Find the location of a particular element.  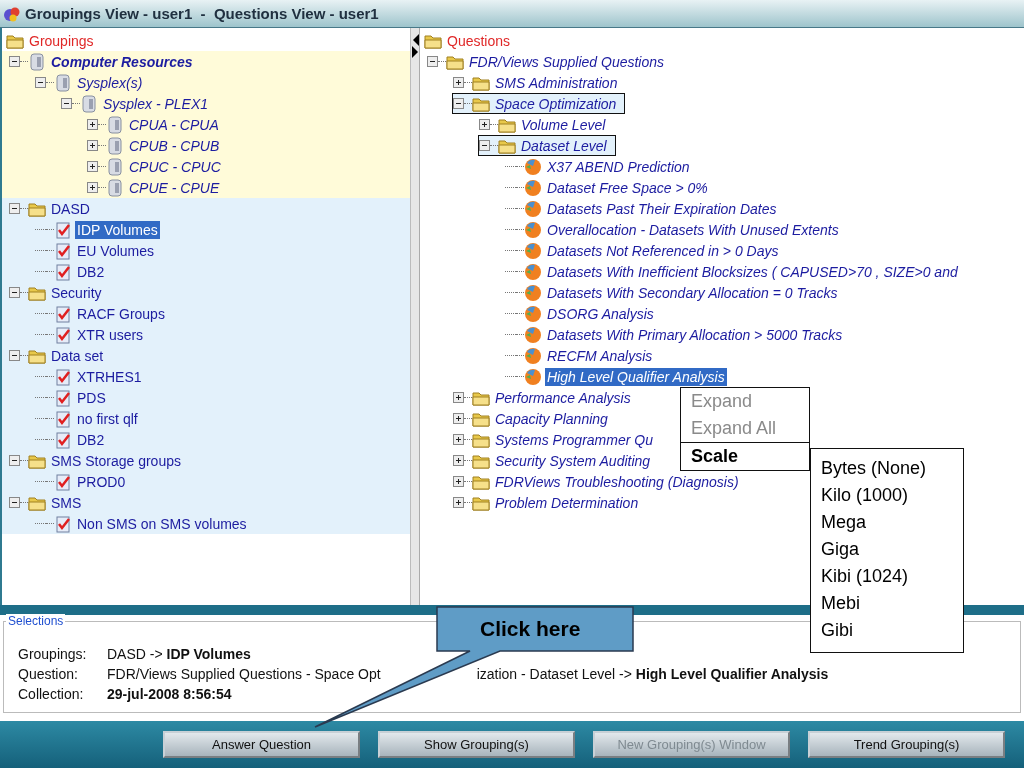

tree-item: Security System Auditing is located at coordinates (573, 460).